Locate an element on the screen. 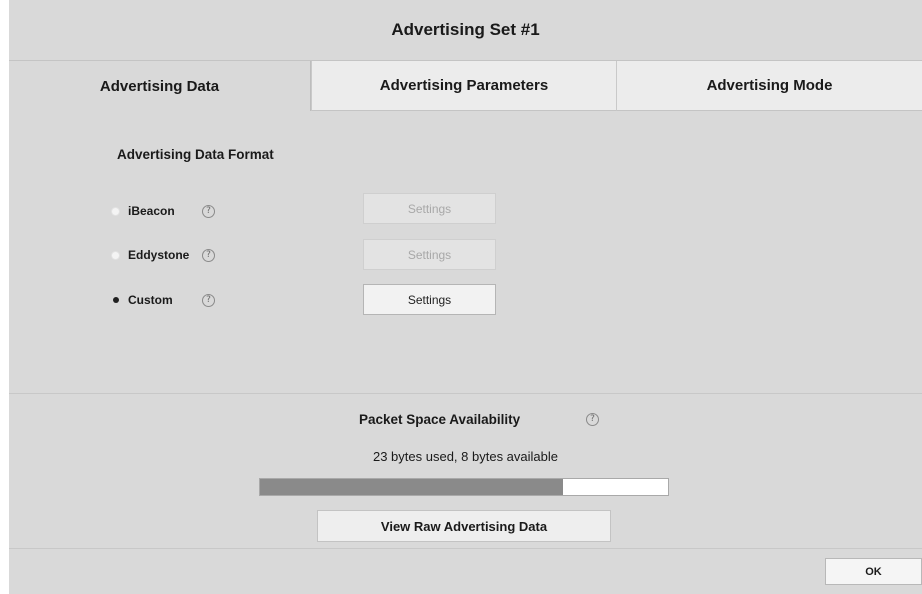  section-divider is located at coordinates (465, 393).